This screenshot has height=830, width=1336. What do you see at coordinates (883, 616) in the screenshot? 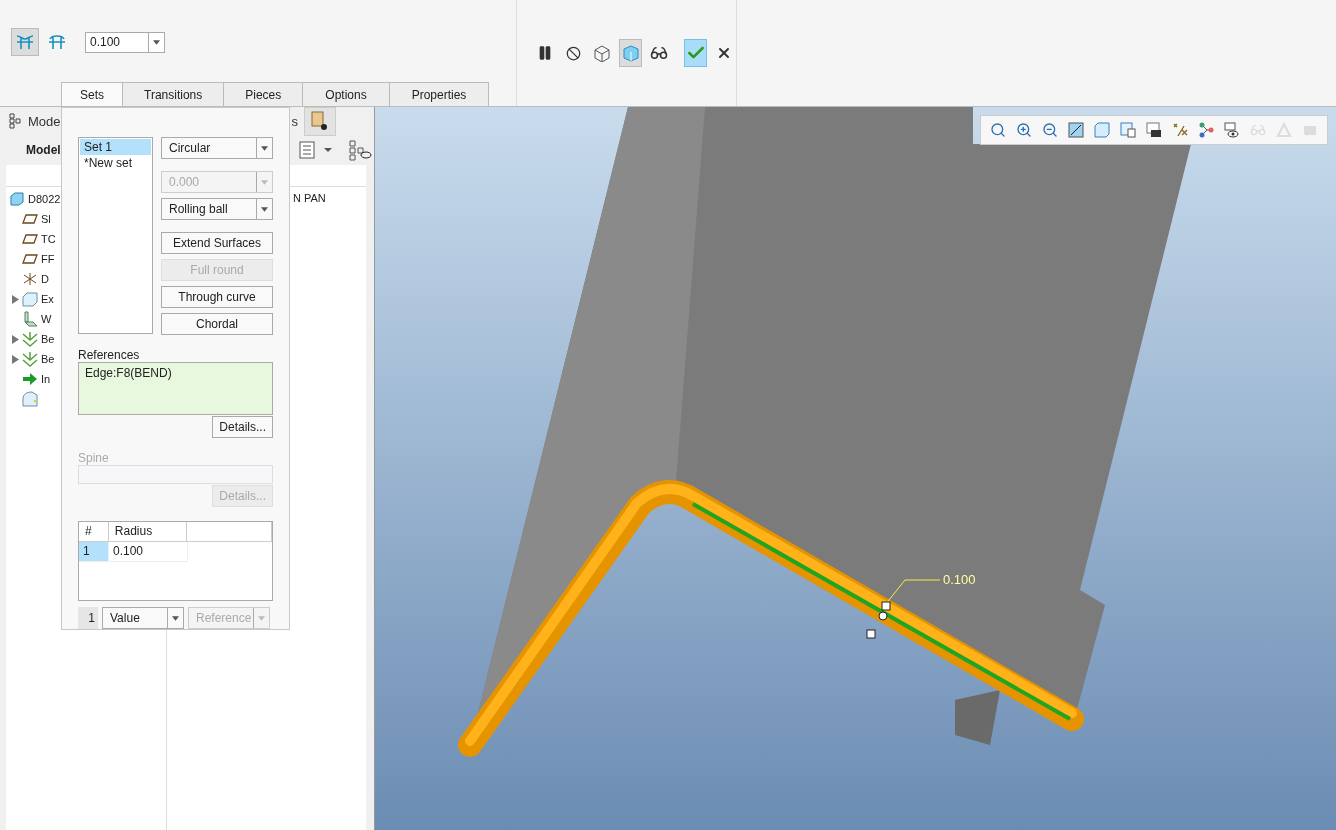
I see `anchor-point` at bounding box center [883, 616].